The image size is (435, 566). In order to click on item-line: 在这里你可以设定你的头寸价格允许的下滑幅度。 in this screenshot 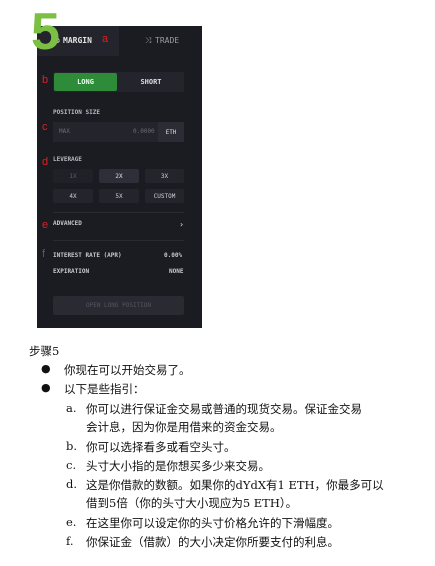, I will do `click(212, 523)`.